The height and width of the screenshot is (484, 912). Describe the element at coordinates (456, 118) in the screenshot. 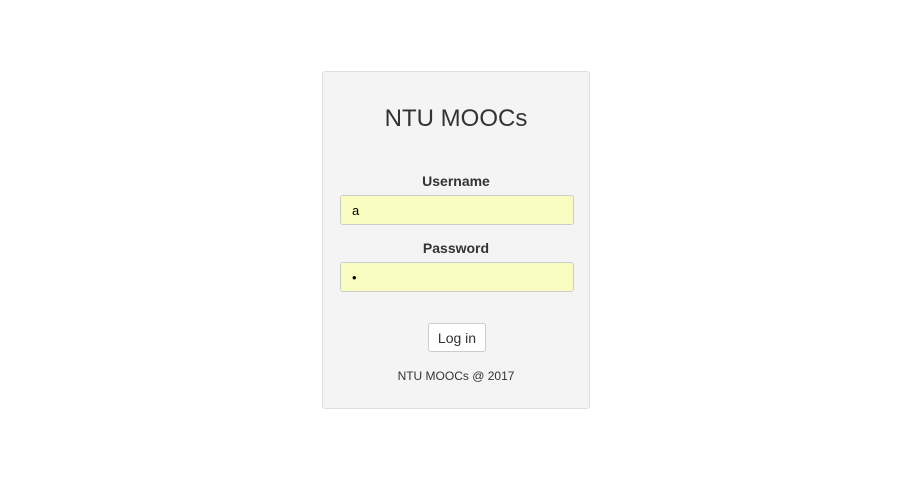

I see `page-title: NTU MOOCs` at that location.